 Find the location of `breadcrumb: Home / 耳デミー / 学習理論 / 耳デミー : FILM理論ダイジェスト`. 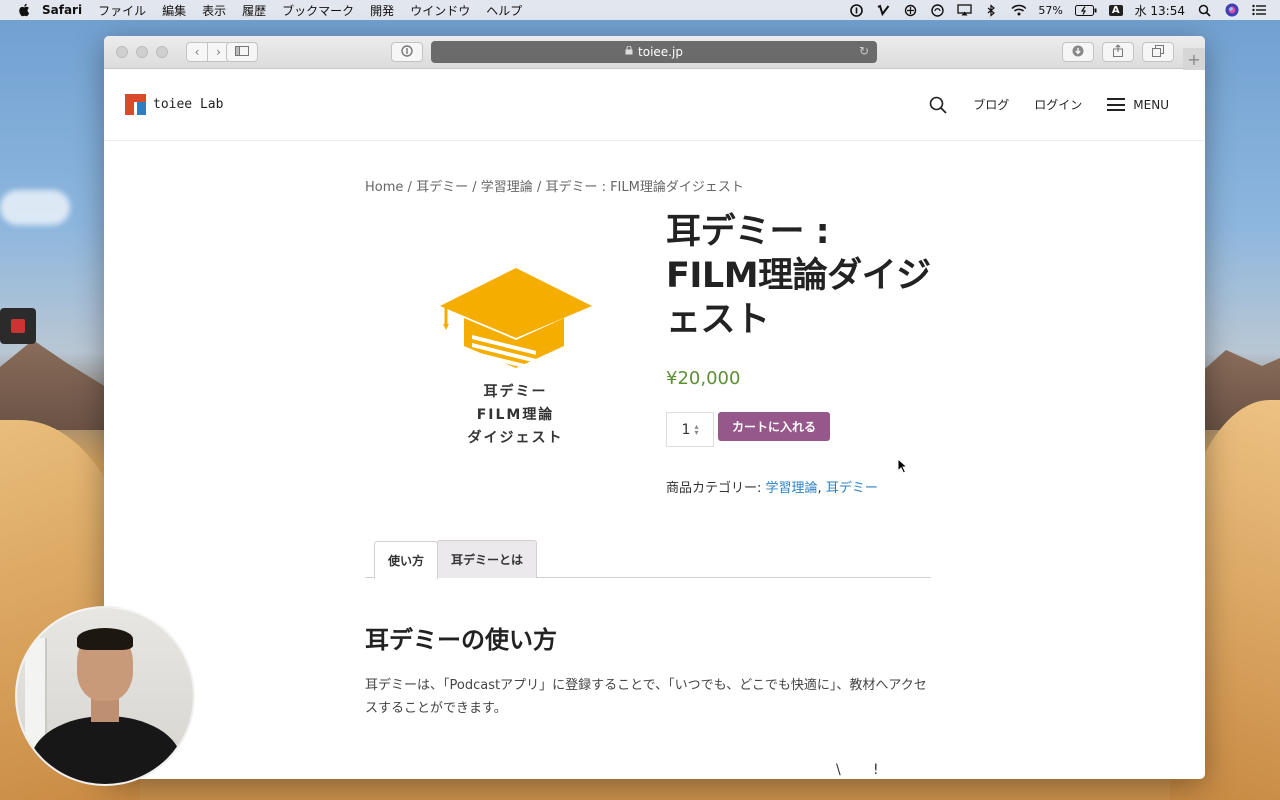

breadcrumb: Home / 耳デミー / 学習理論 / 耳デミー : FILM理論ダイジェスト is located at coordinates (648, 186).